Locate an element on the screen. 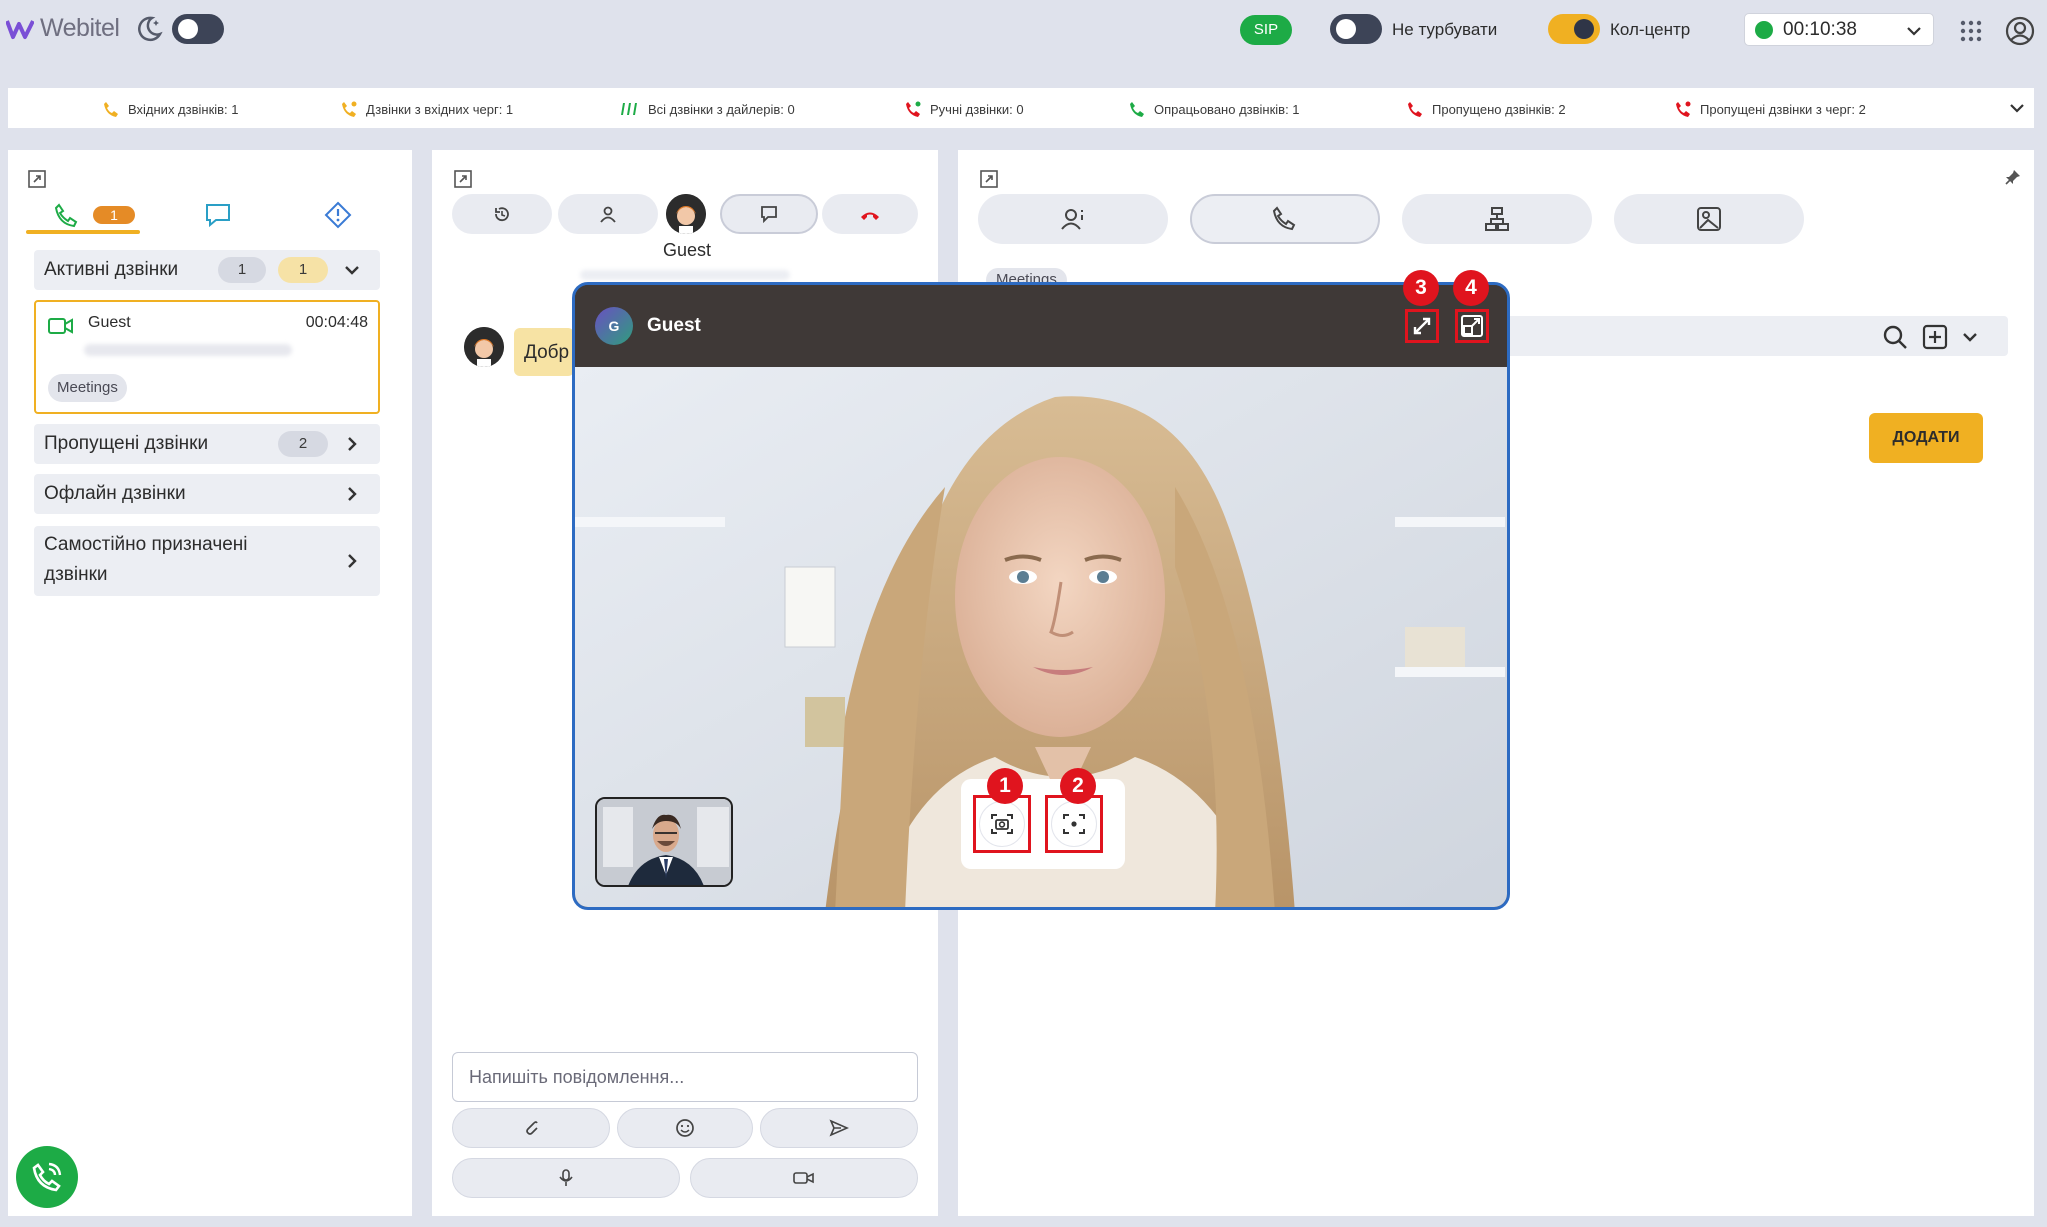 This screenshot has height=1227, width=2047. call-card-tag: Meetings is located at coordinates (87, 388).